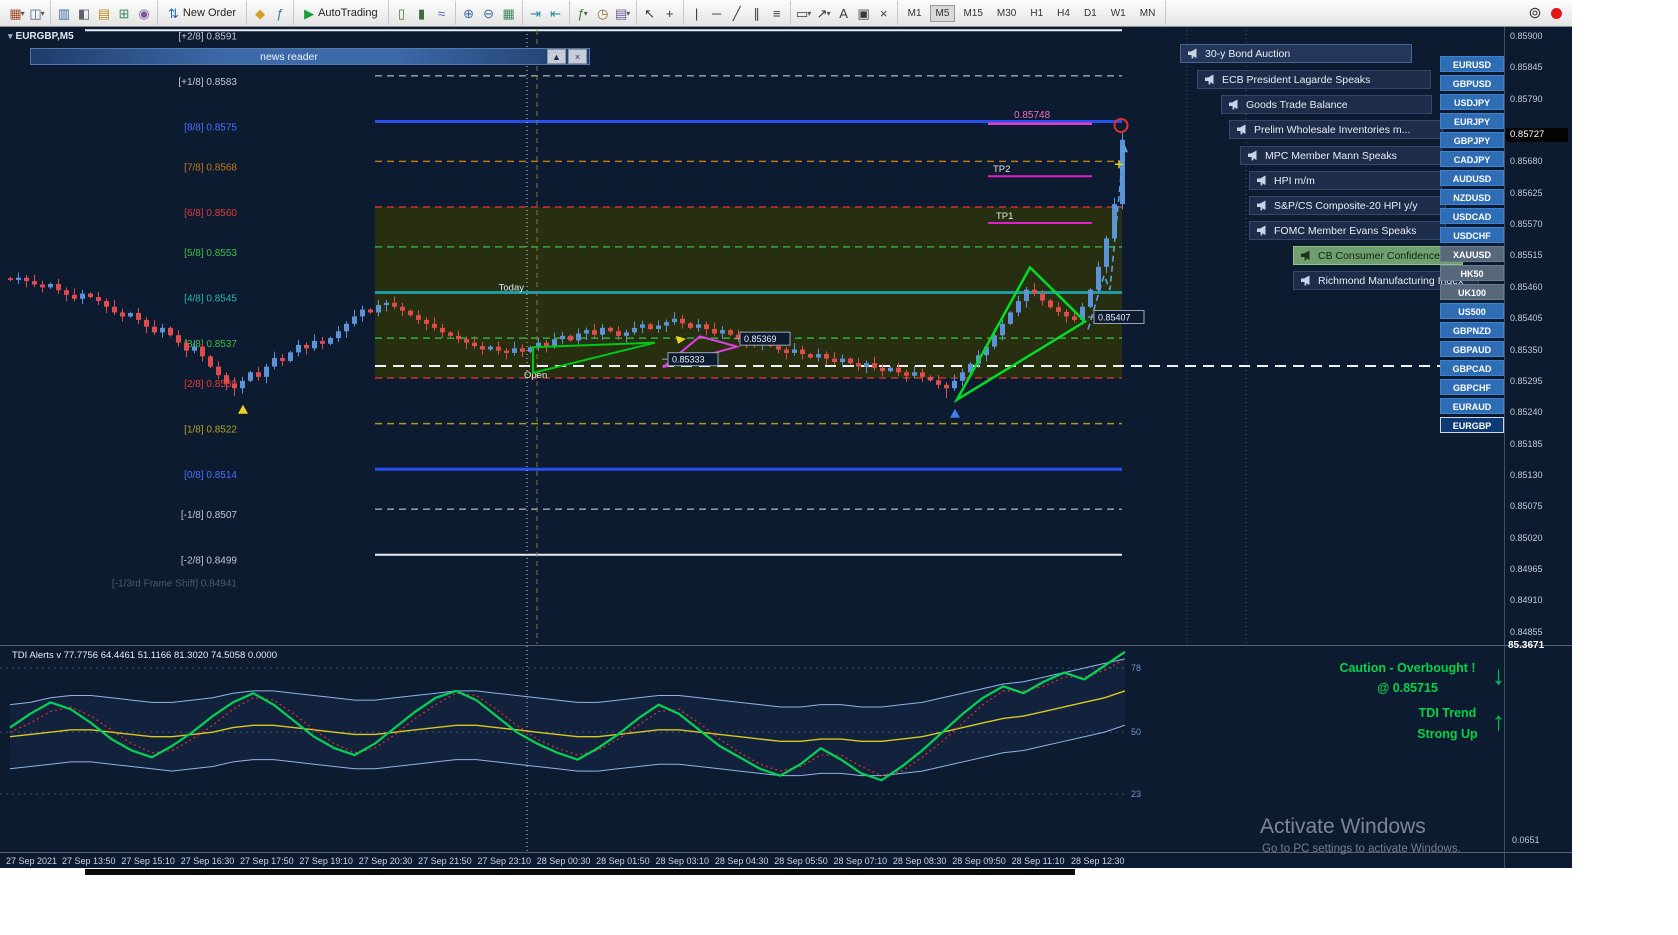 Image resolution: width=1678 pixels, height=935 pixels. Describe the element at coordinates (37, 13) in the screenshot. I see `profiles-icon: ◫ ▾` at that location.